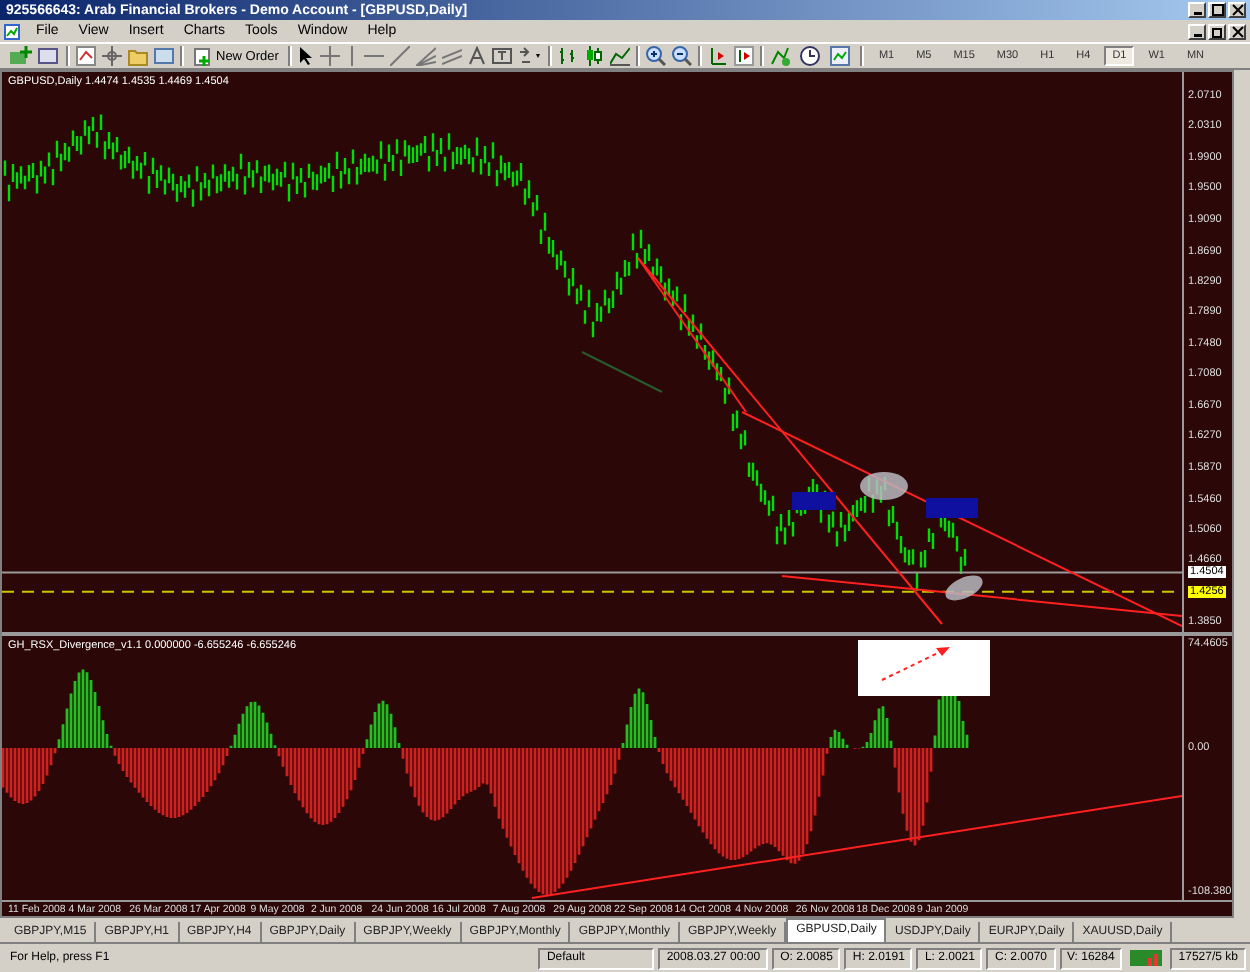 The height and width of the screenshot is (972, 1250). What do you see at coordinates (352, 56) in the screenshot?
I see `vertical-line-icon` at bounding box center [352, 56].